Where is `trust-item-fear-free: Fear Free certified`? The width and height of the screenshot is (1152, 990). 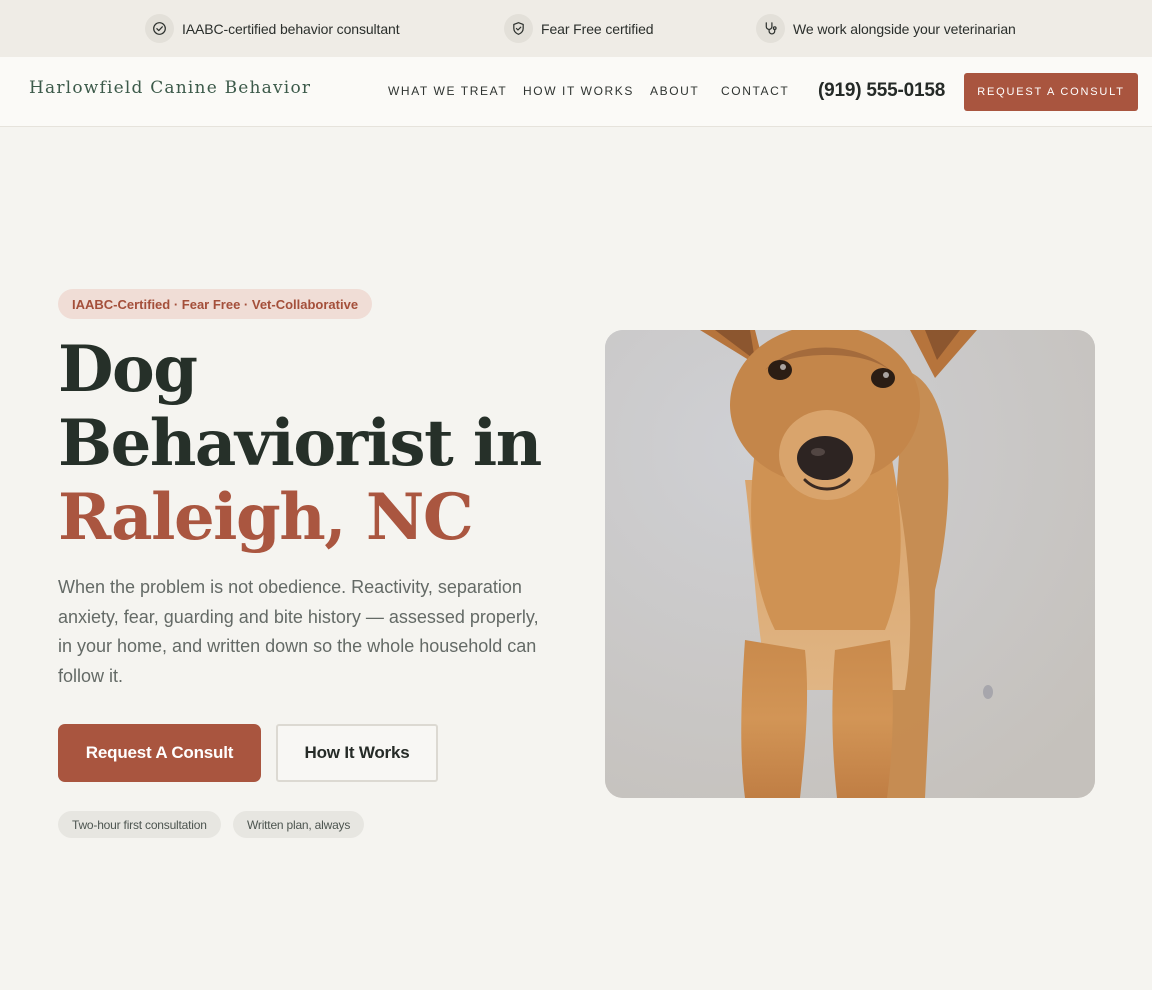 trust-item-fear-free: Fear Free certified is located at coordinates (579, 28).